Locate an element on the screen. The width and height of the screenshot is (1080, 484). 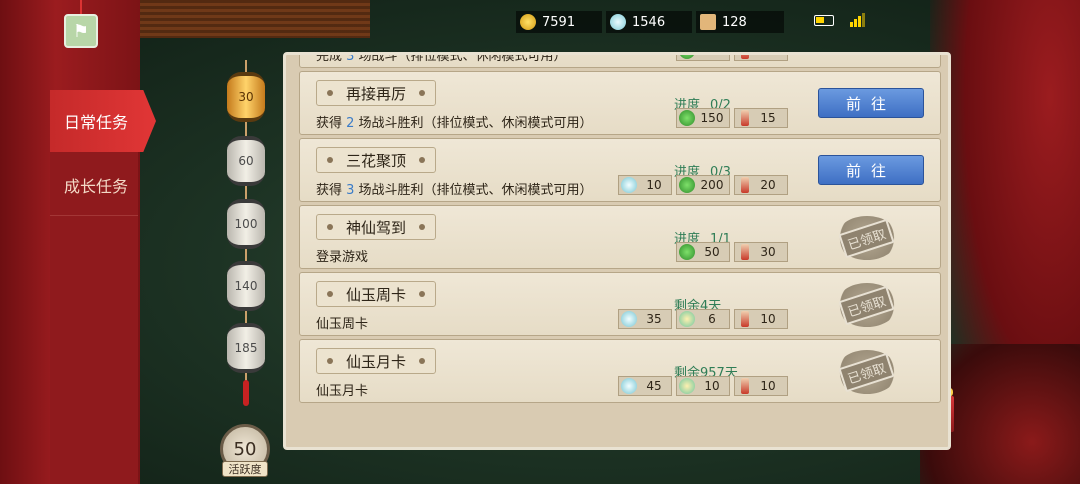
task-description: 获得 3 场战斗胜利（排位模式、休闲模式可用） is located at coordinates (454, 188).